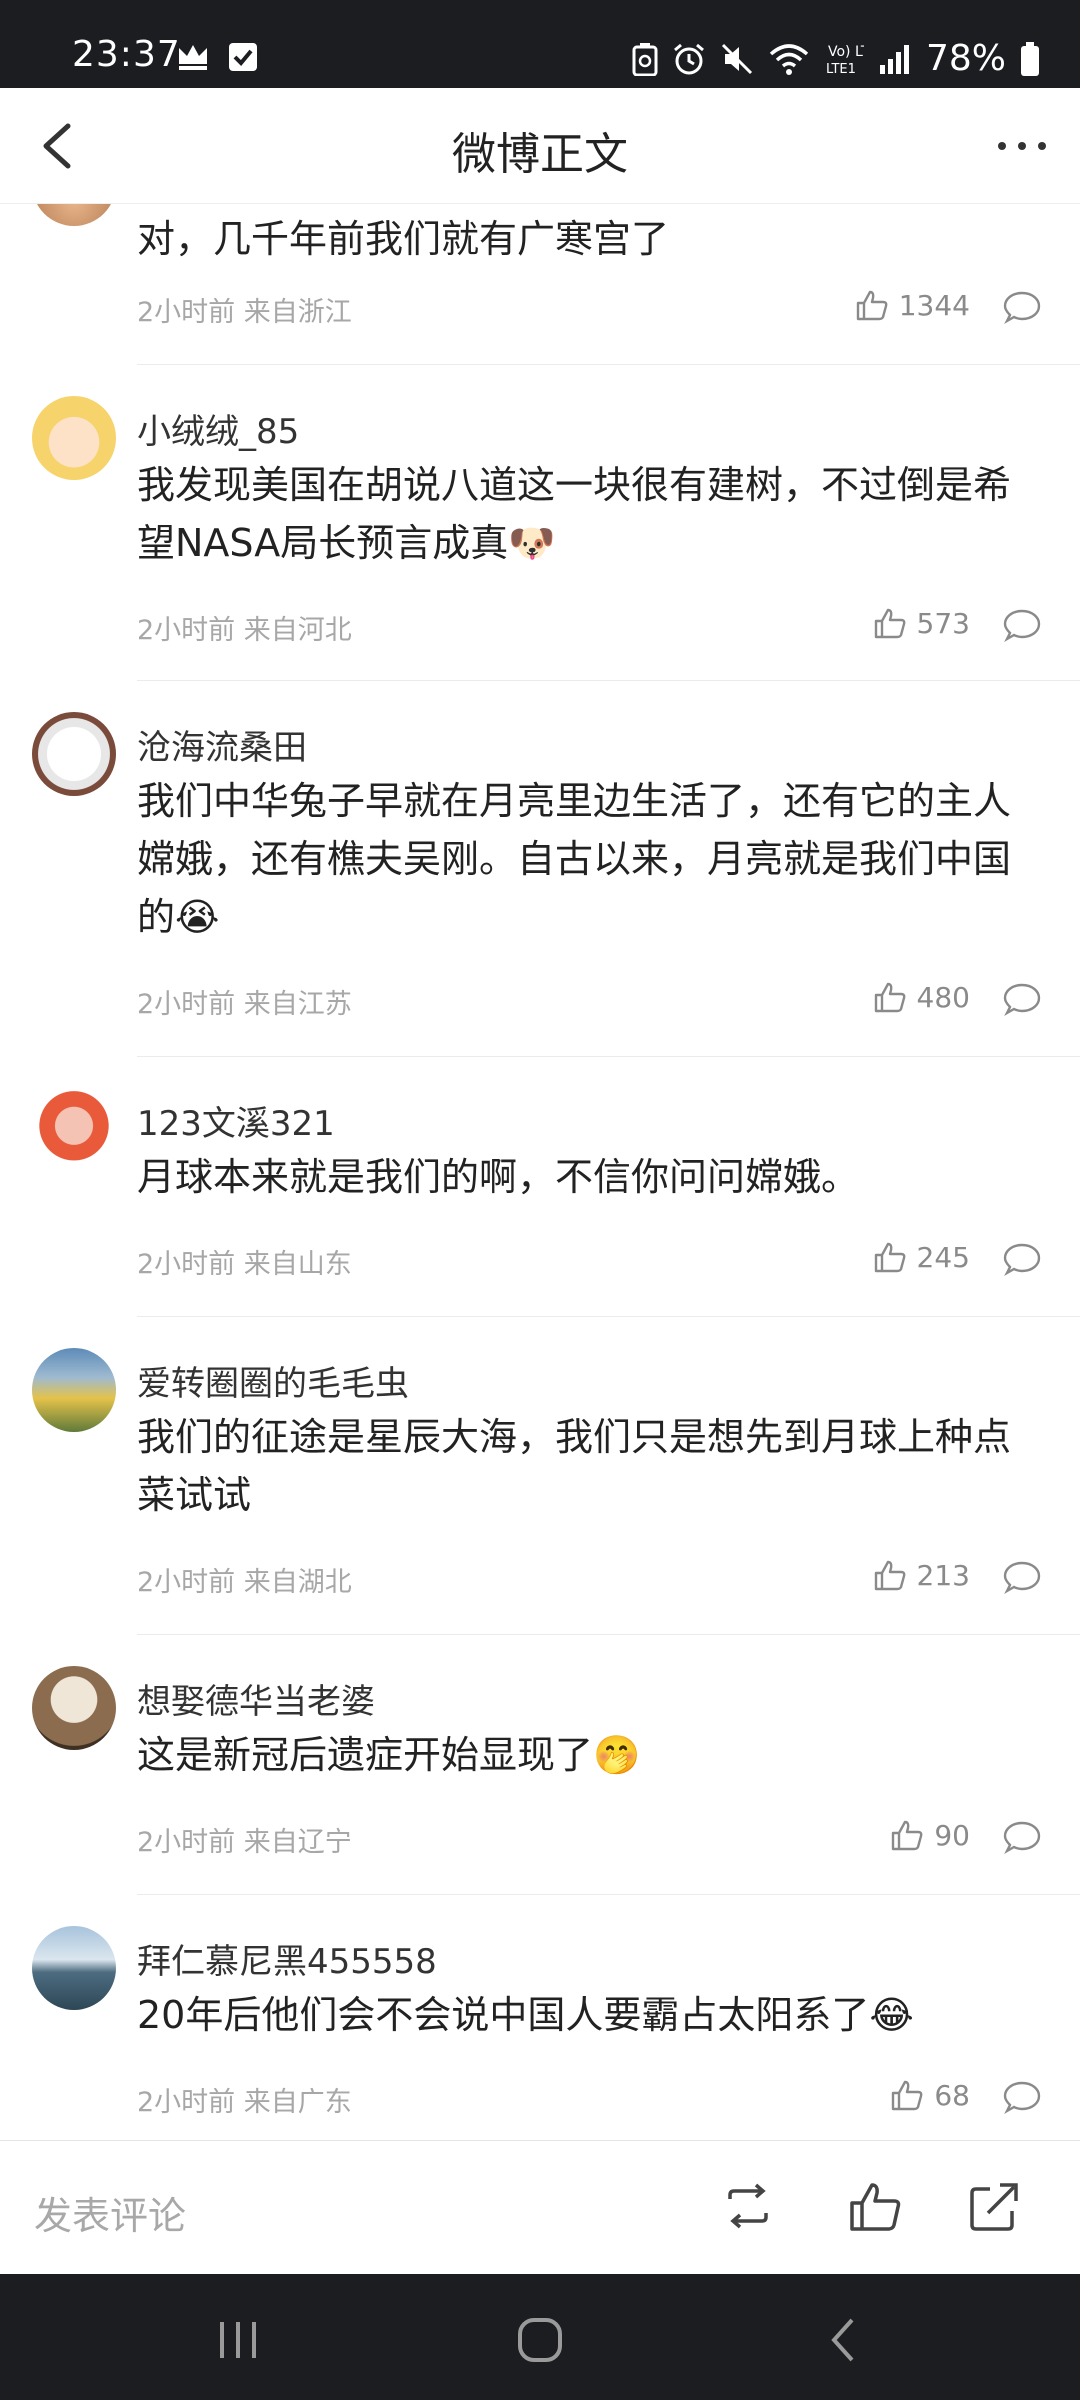 Image resolution: width=1080 pixels, height=2400 pixels. I want to click on comment-meta: 2小时前 来自湖北, so click(244, 1582).